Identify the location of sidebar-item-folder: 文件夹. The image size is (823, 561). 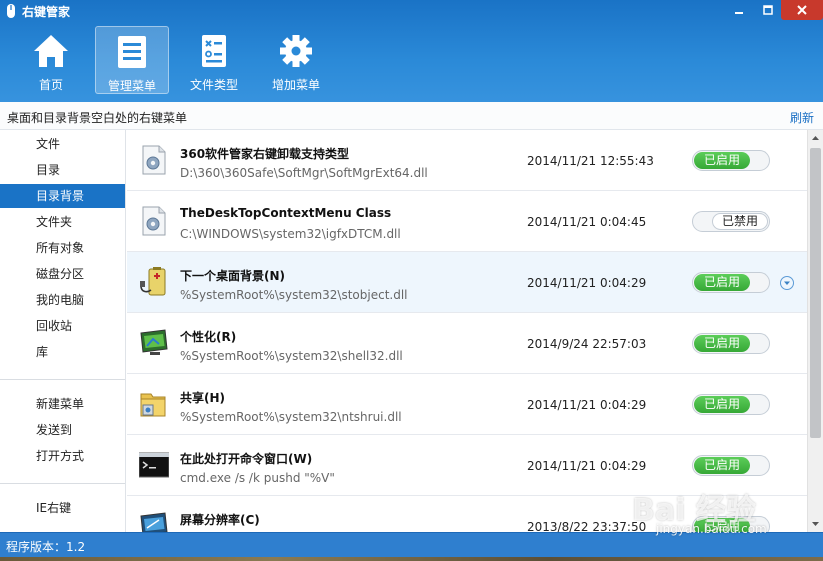
(62, 222).